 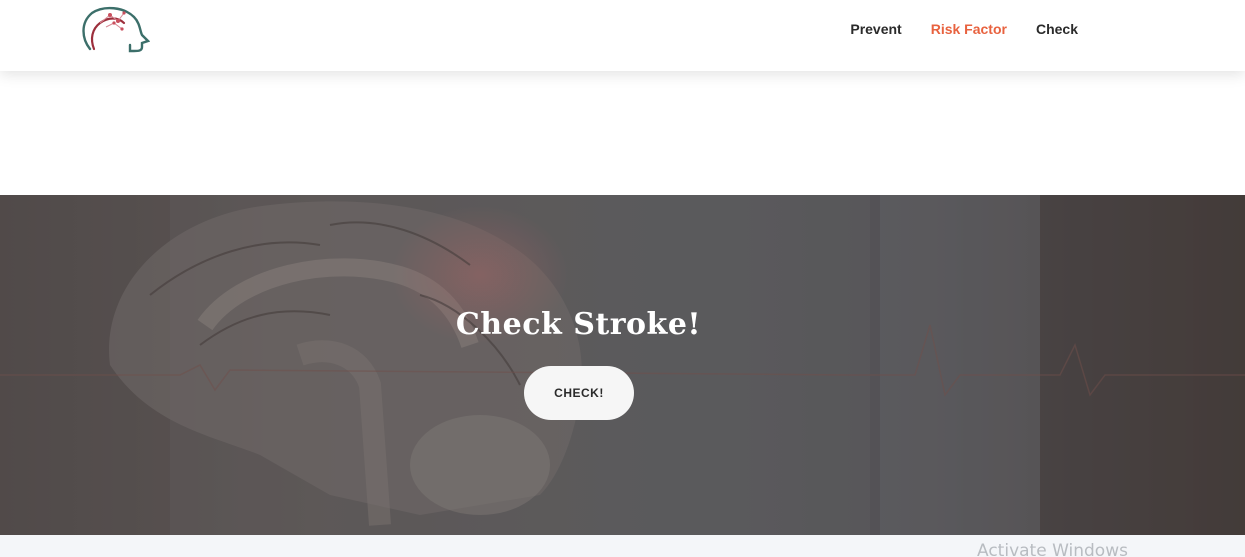 What do you see at coordinates (114, 30) in the screenshot?
I see `head-brain-logo-icon` at bounding box center [114, 30].